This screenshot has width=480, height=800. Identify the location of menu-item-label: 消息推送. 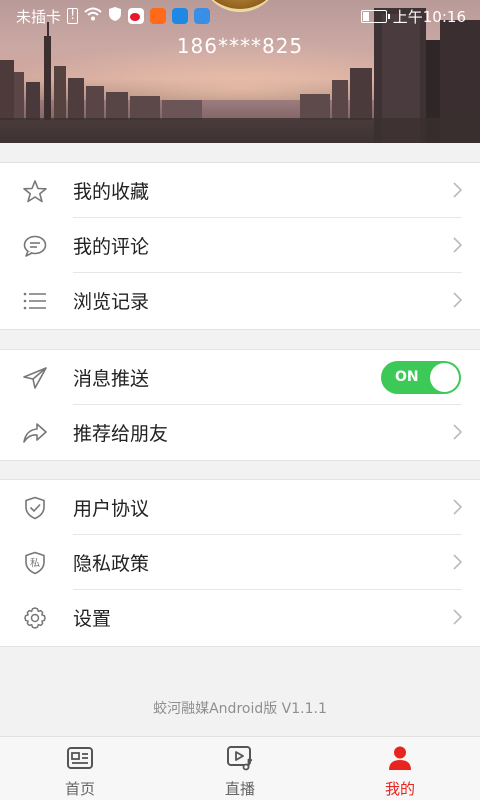
(111, 379).